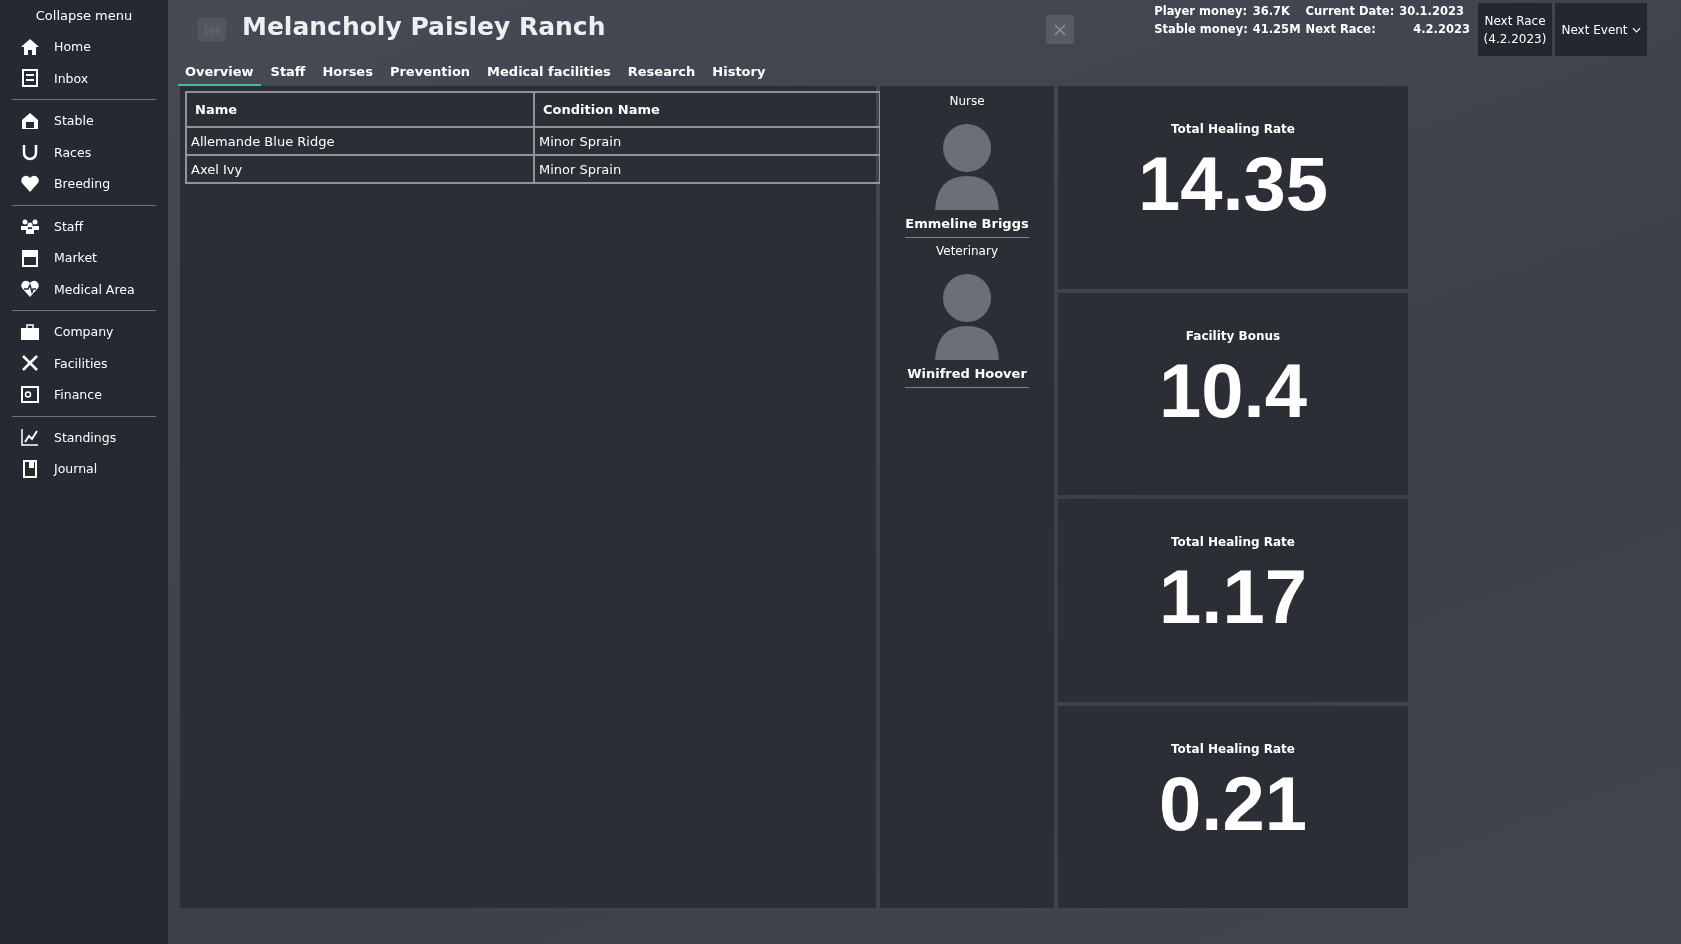 The image size is (1681, 944). Describe the element at coordinates (1233, 390) in the screenshot. I see `stat-value: 10.4` at that location.